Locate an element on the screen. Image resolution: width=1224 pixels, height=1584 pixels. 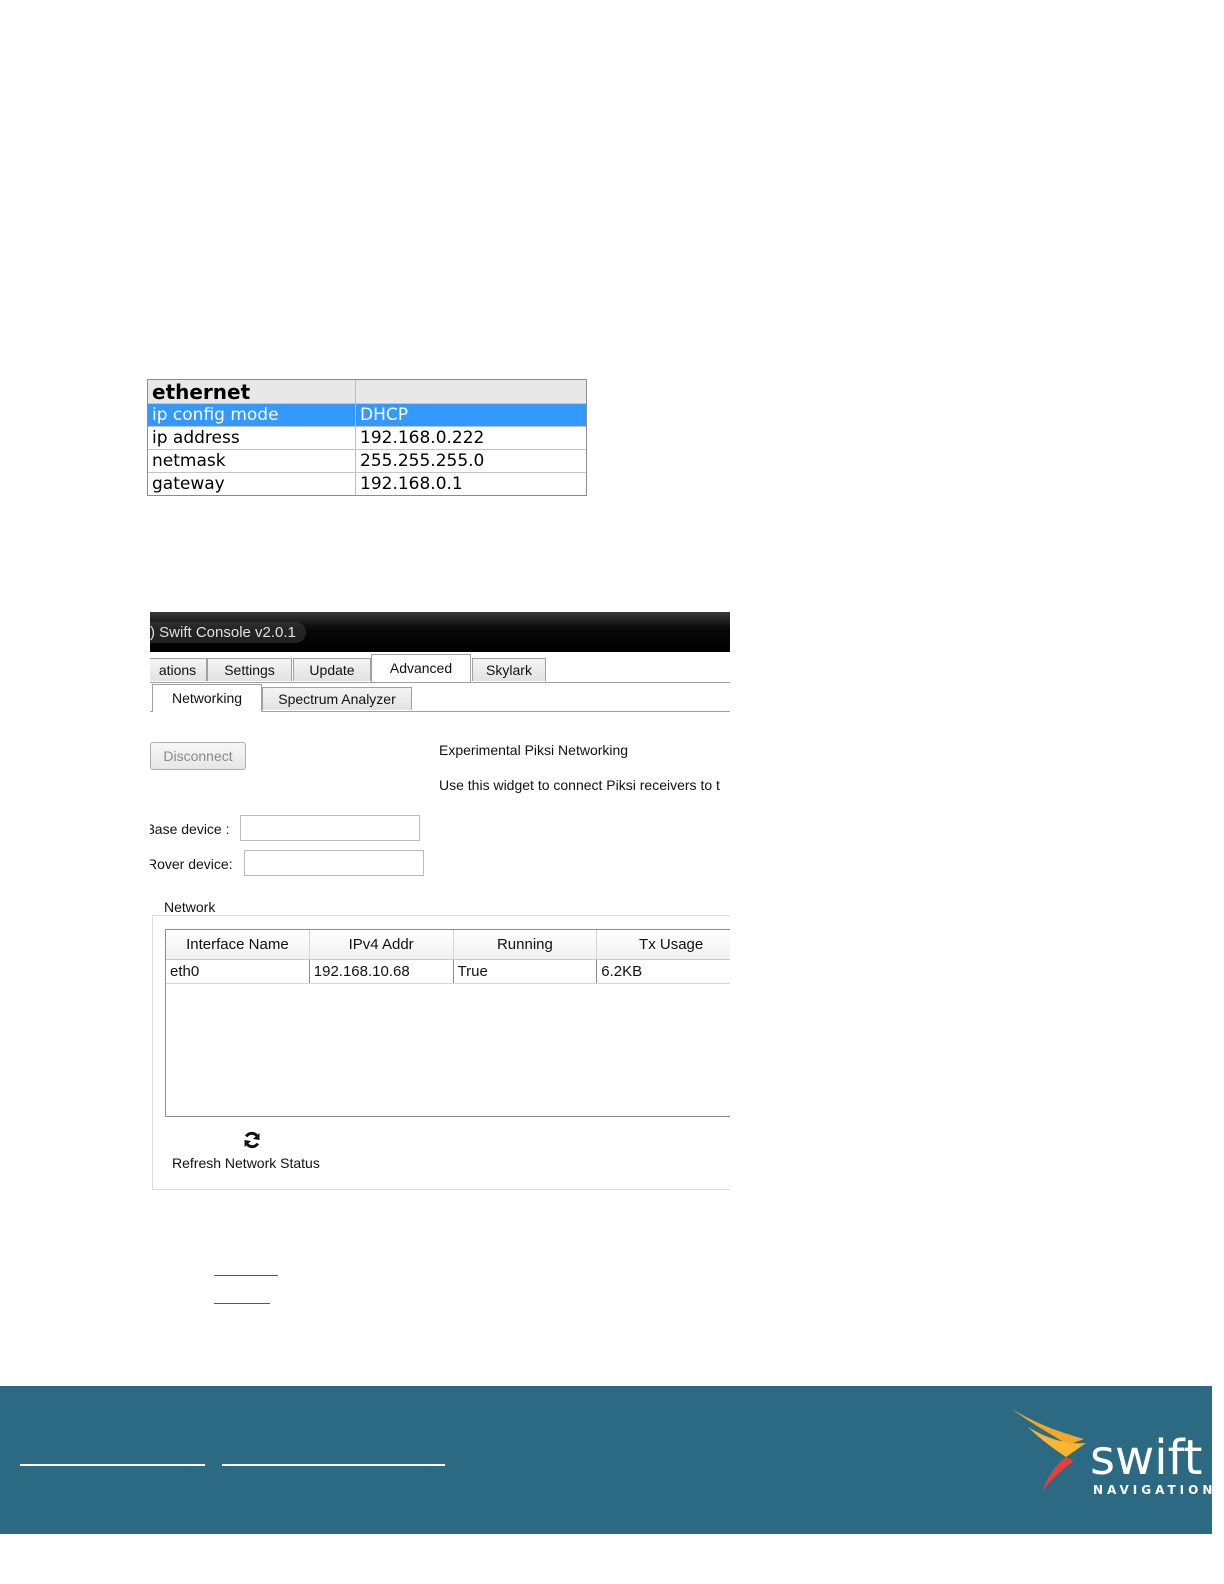
setting-row-ip-address: ip address 192.168.0.222 is located at coordinates (367, 438).